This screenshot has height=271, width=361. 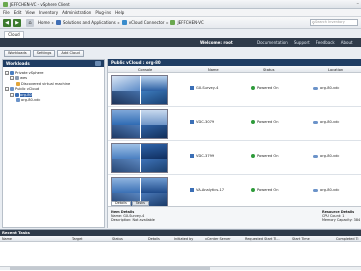 What do you see at coordinates (180, 33) in the screenshot?
I see `tab-strip: Cloud` at bounding box center [180, 33].